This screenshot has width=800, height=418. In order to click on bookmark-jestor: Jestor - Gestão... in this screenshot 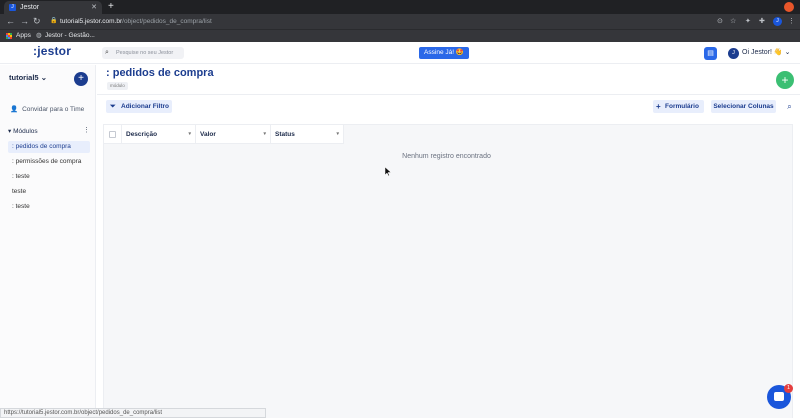, I will do `click(70, 36)`.